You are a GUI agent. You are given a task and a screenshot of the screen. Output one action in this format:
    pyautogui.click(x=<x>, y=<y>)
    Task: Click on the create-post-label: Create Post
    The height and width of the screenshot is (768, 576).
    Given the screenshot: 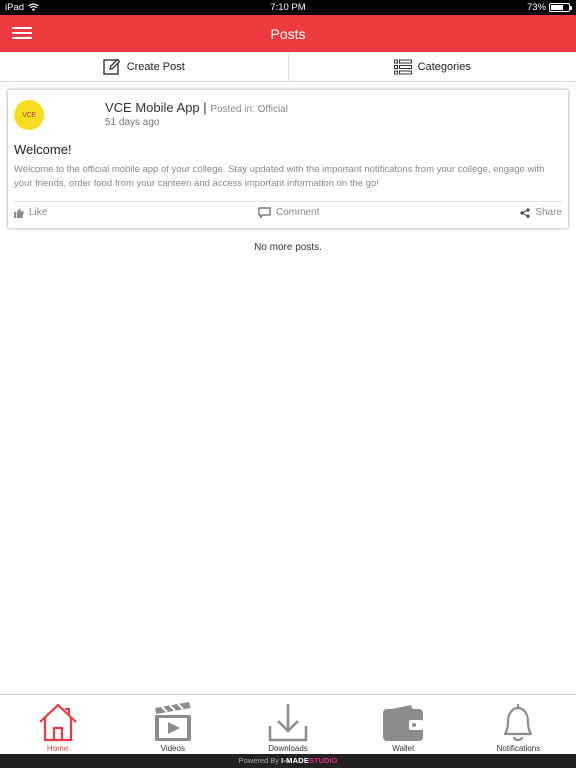 What is the action you would take?
    pyautogui.click(x=155, y=66)
    